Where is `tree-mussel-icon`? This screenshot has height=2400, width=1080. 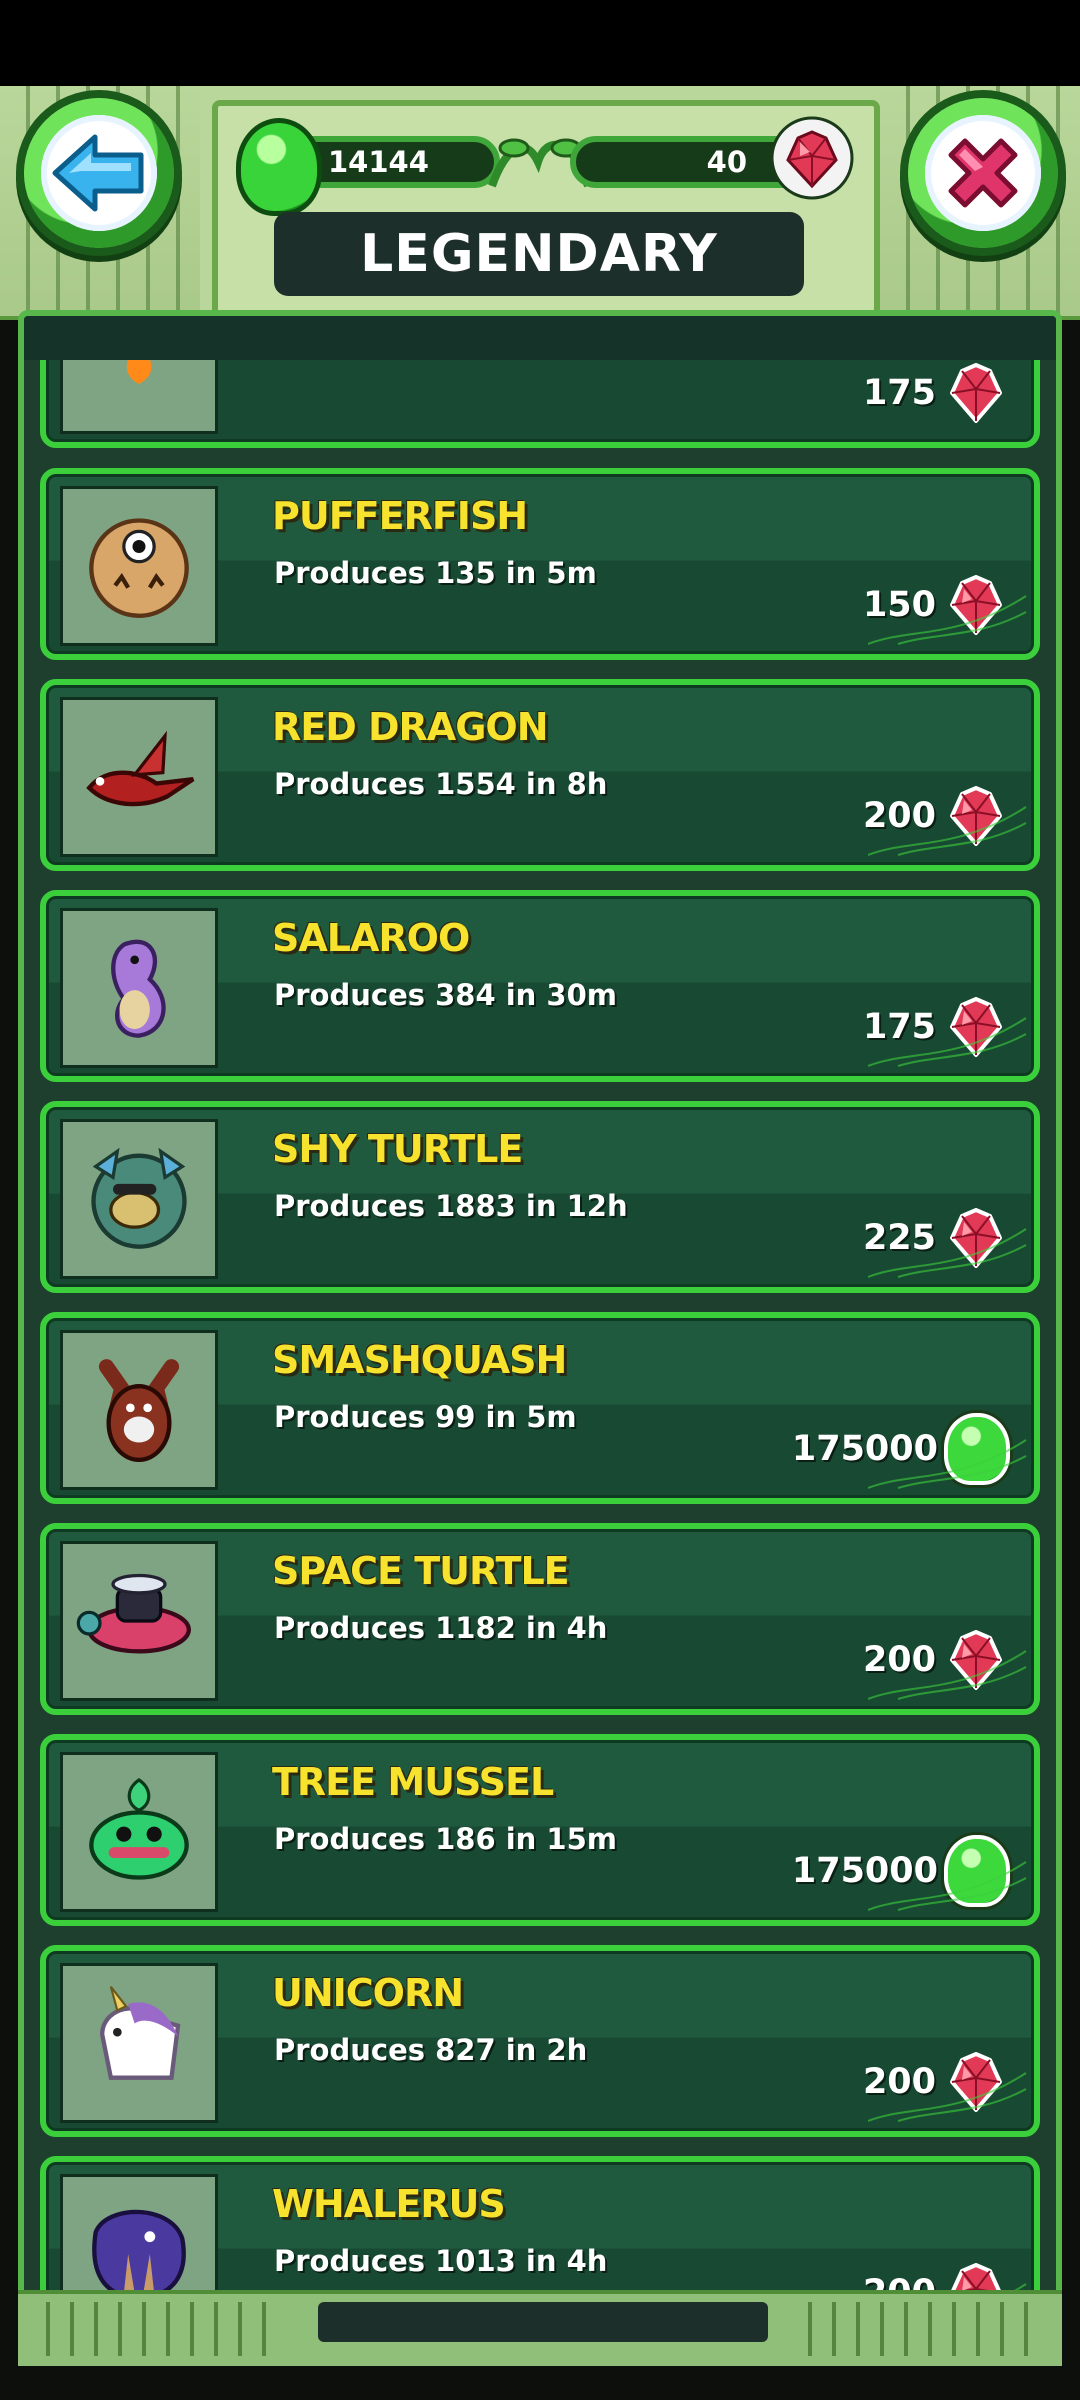
tree-mussel-icon is located at coordinates (139, 1829).